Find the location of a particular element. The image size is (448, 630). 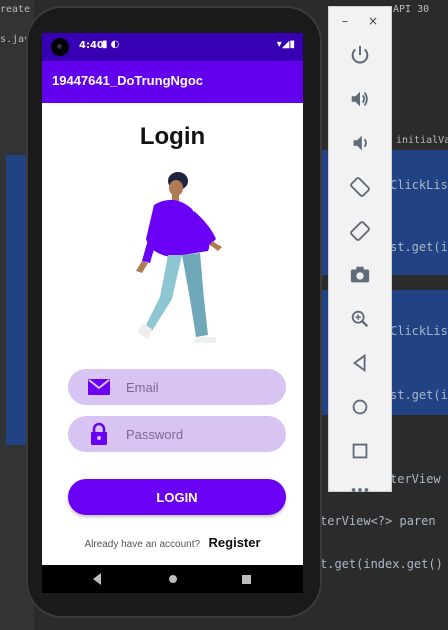

rotate-left-button is located at coordinates (360, 187).